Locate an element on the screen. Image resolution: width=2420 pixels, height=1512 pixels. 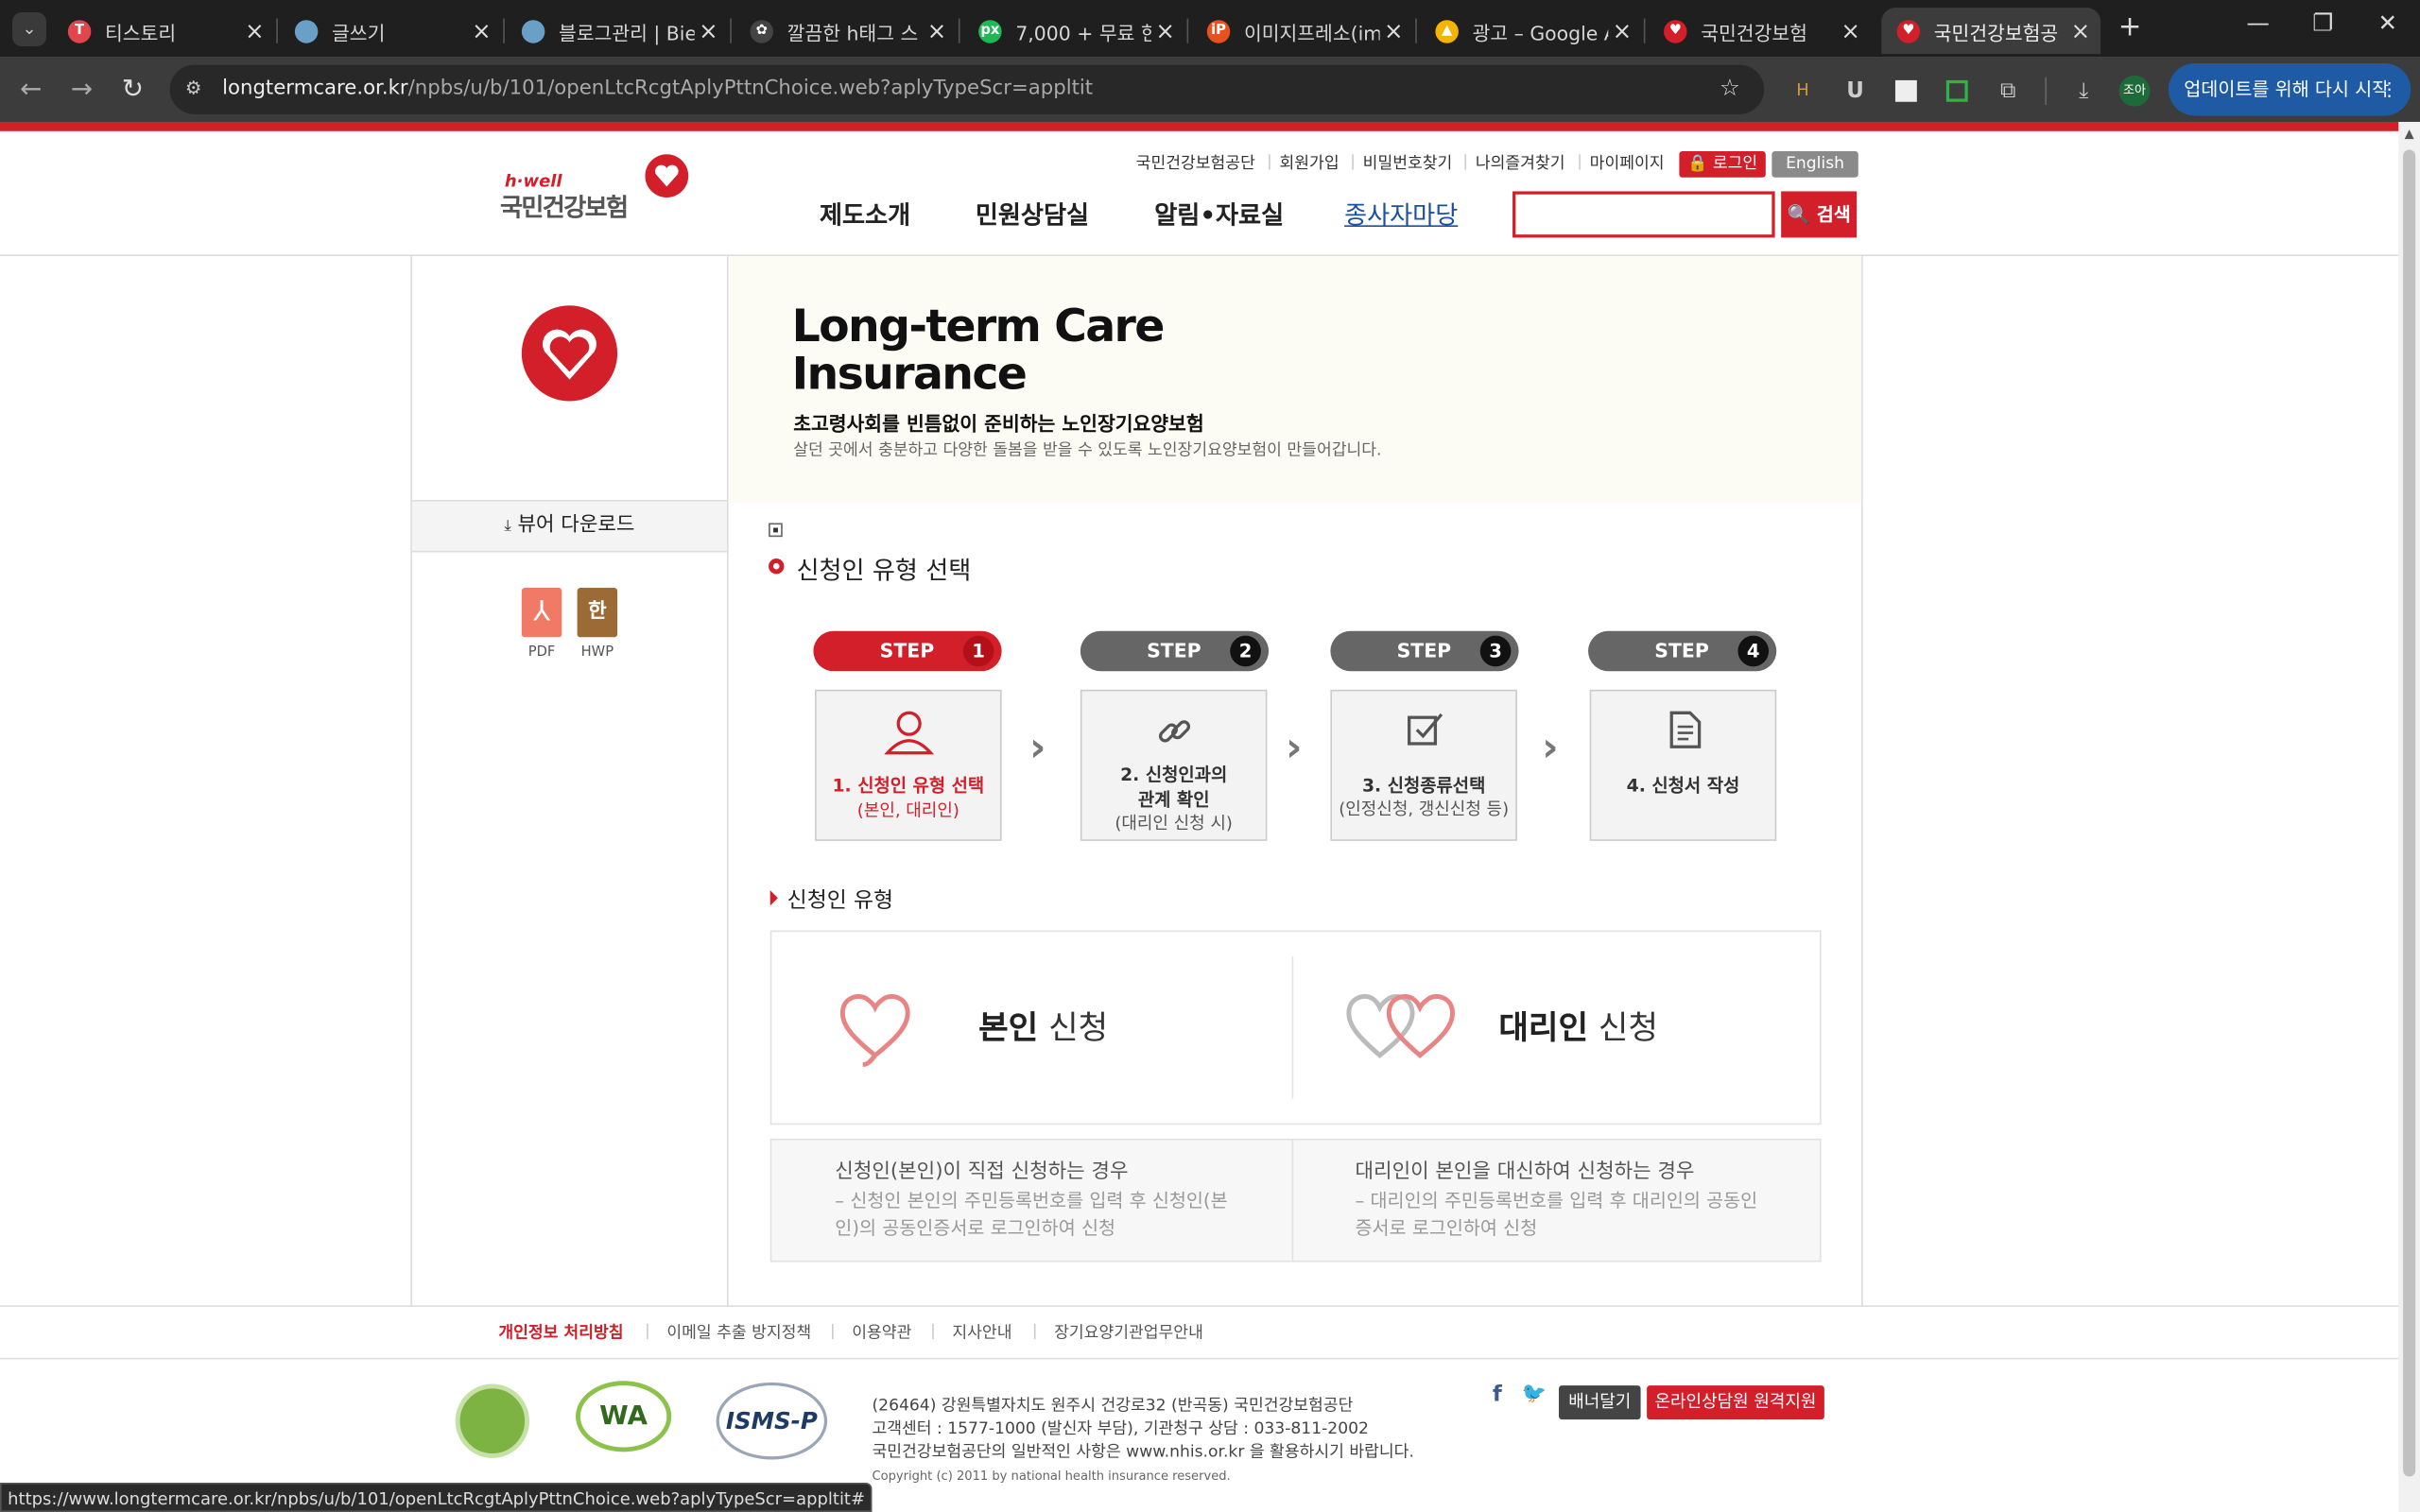
tab-title: 광고 – Google A is located at coordinates (1540, 32).